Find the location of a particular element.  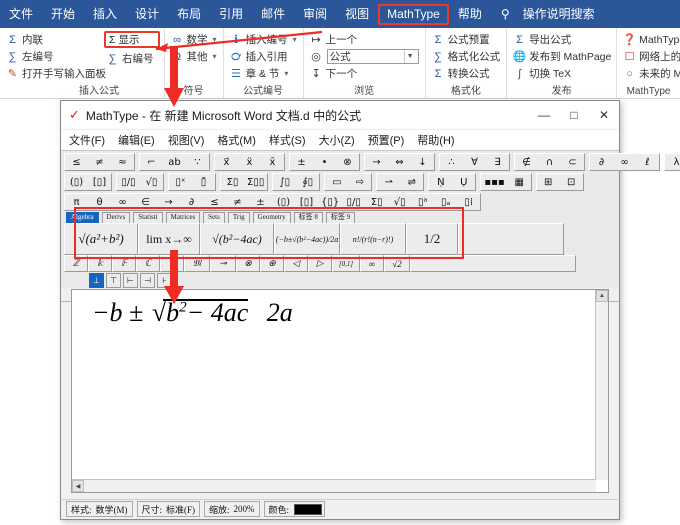

window-controls: — □ ✕ is located at coordinates (574, 115).